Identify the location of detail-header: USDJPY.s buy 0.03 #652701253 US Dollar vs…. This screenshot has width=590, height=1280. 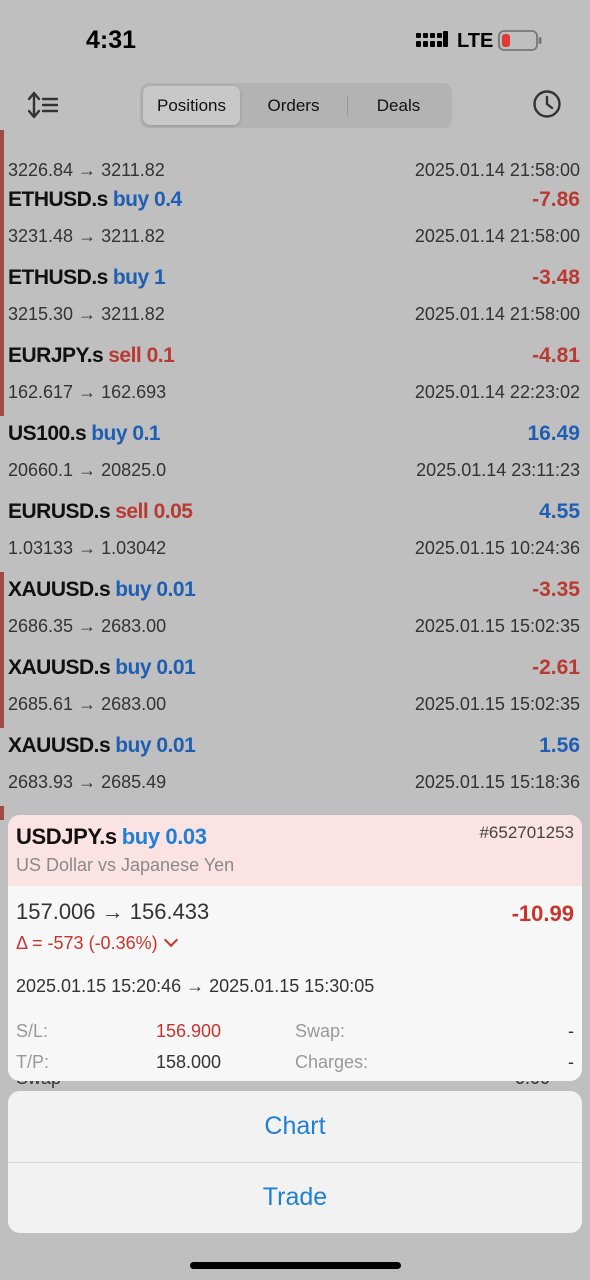
(295, 850).